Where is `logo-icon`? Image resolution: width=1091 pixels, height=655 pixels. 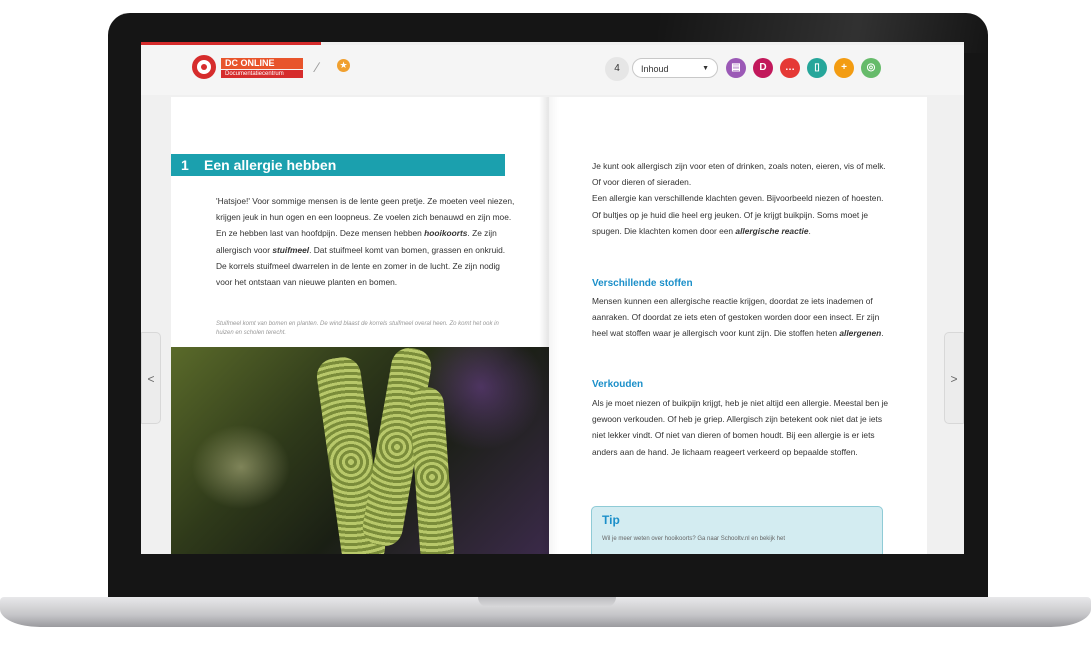 logo-icon is located at coordinates (204, 67).